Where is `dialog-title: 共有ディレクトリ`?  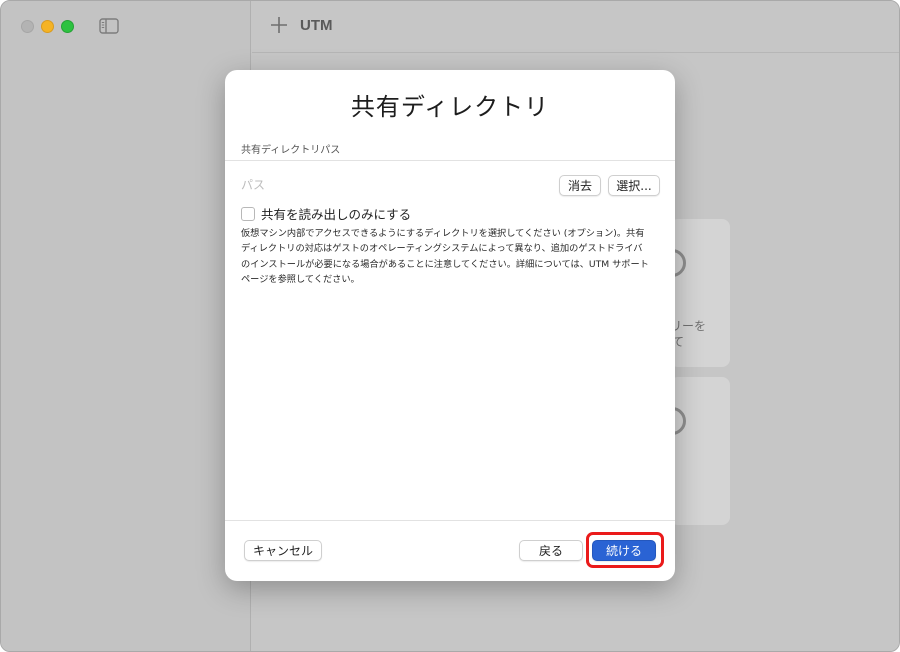
dialog-title: 共有ディレクトリ is located at coordinates (450, 107).